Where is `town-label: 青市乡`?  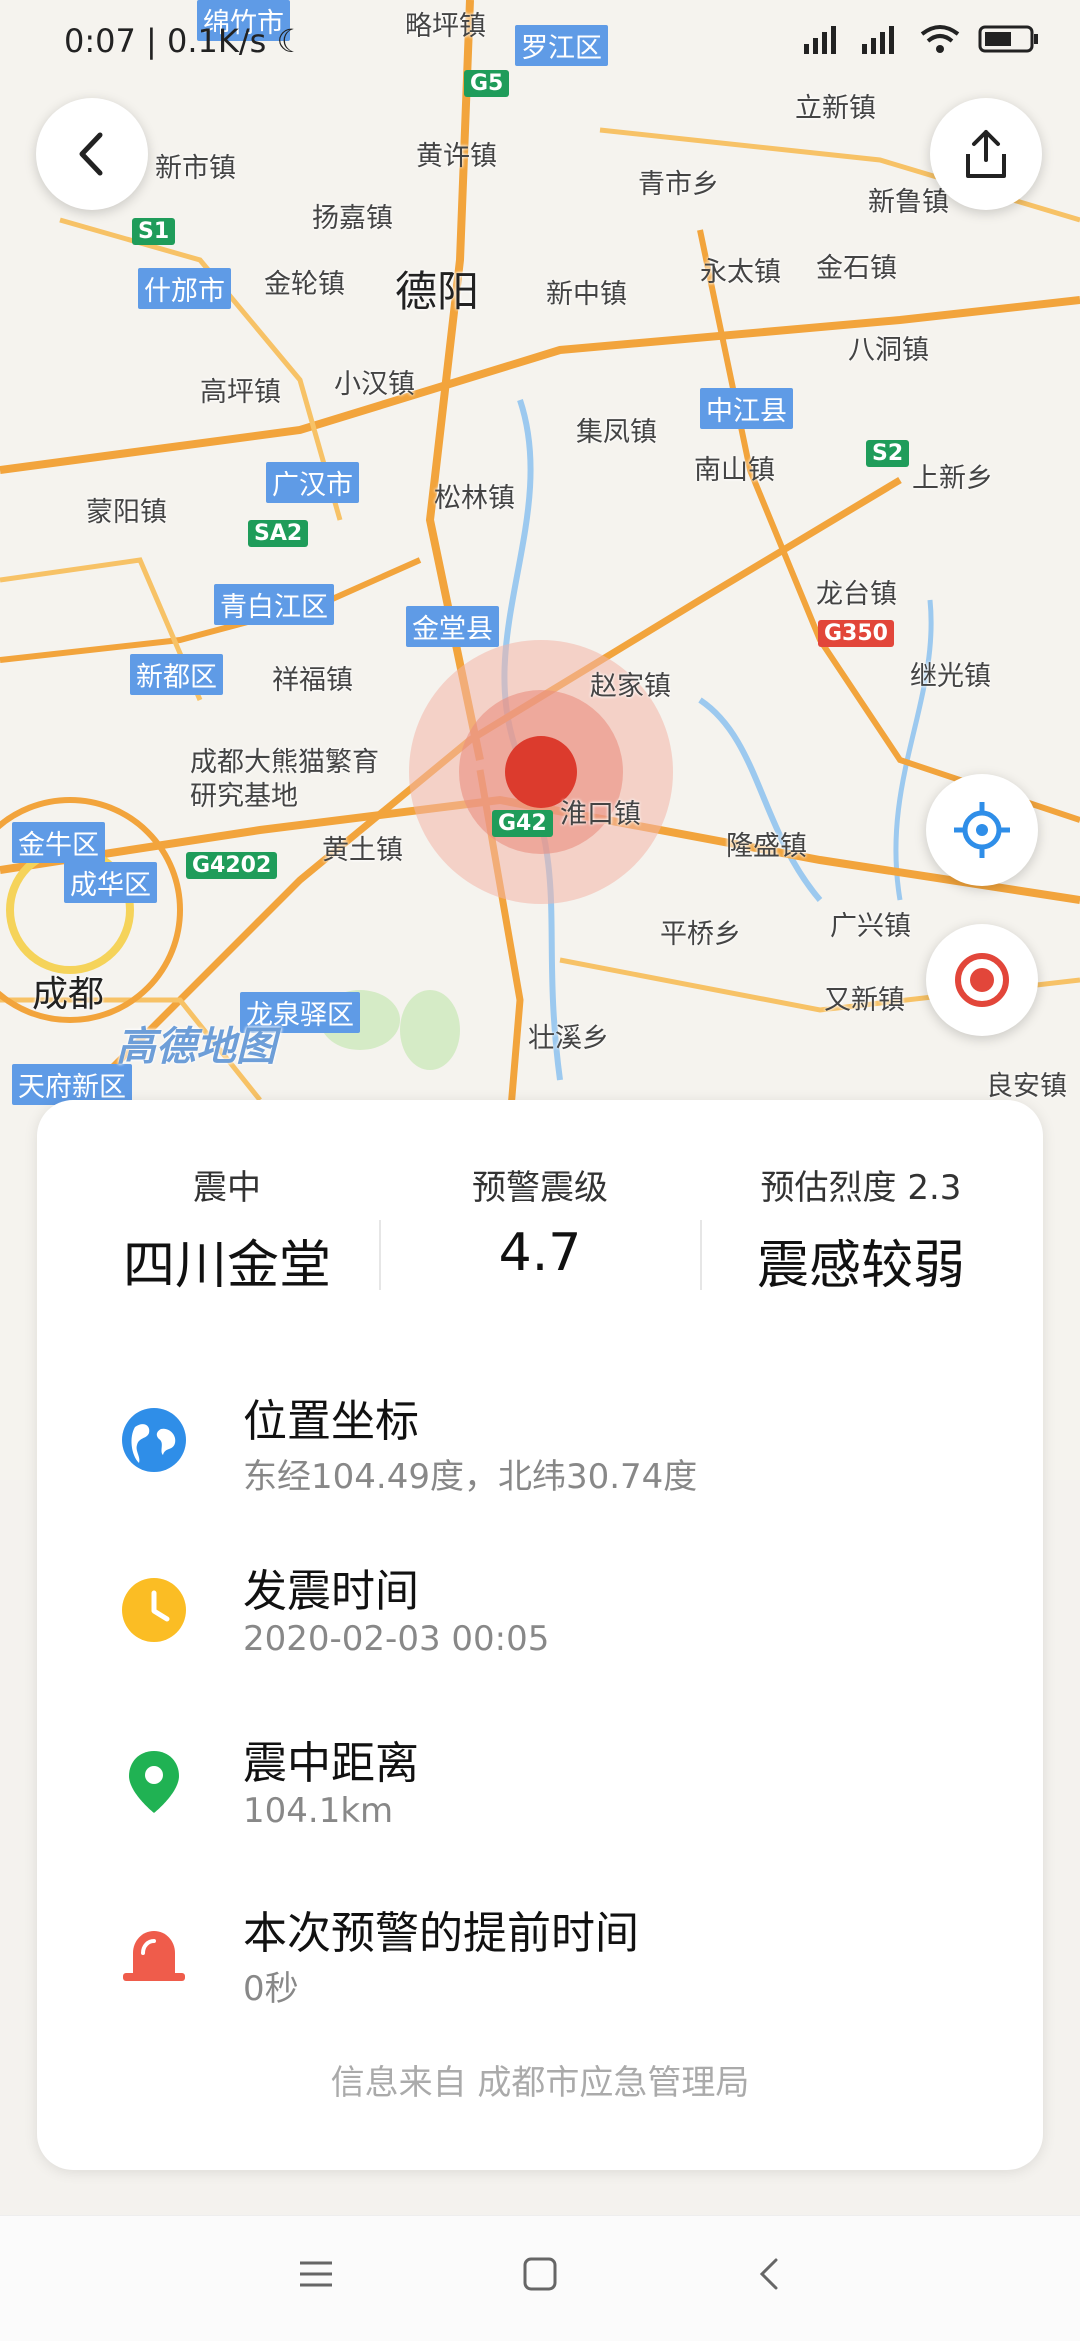
town-label: 青市乡 is located at coordinates (678, 184).